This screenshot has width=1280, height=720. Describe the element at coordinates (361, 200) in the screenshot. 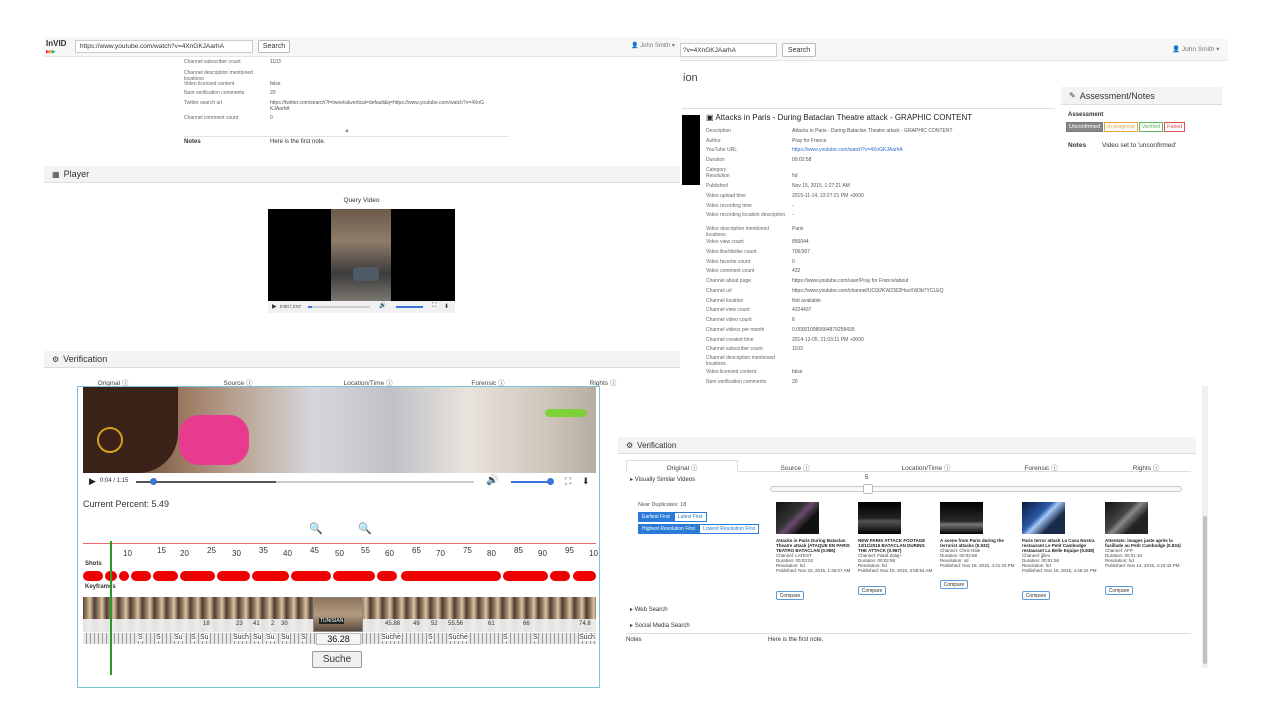

I see `query-video-caption: Query Video` at that location.